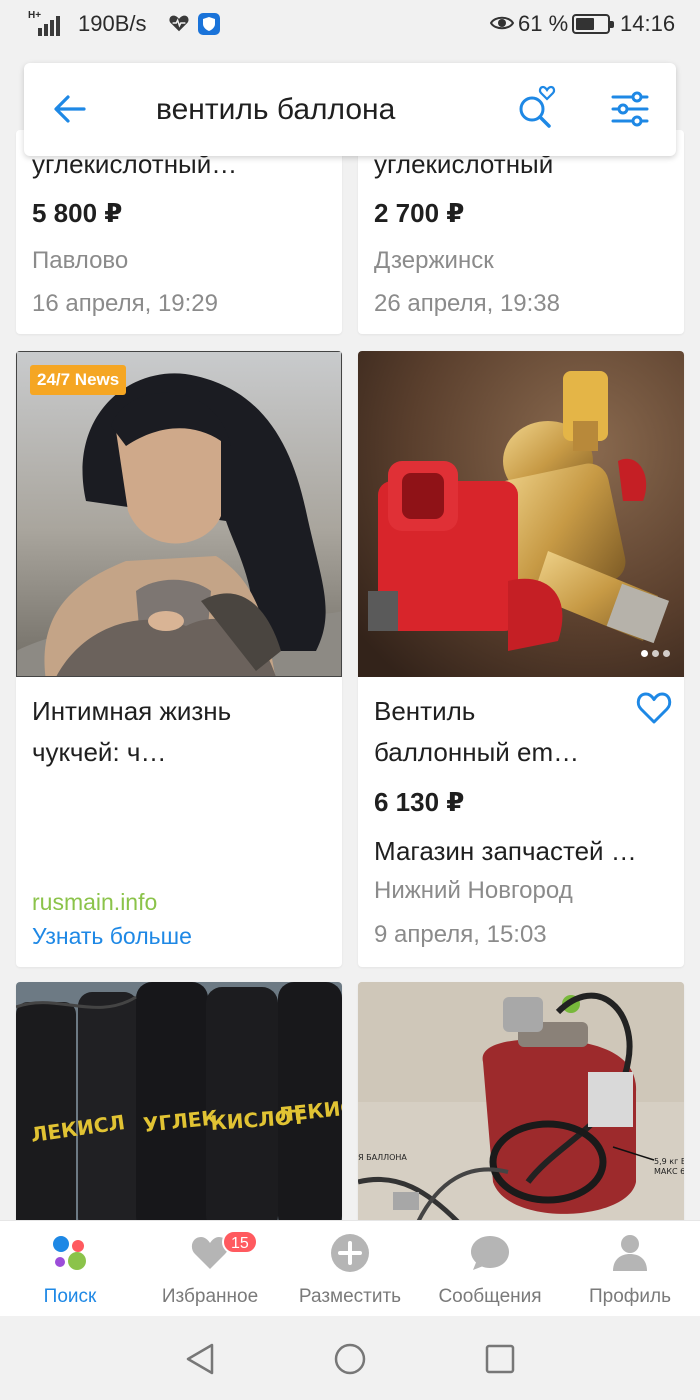 Image resolution: width=700 pixels, height=1400 pixels. Describe the element at coordinates (275, 110) in the screenshot. I see `search-input: вентиль баллона` at that location.